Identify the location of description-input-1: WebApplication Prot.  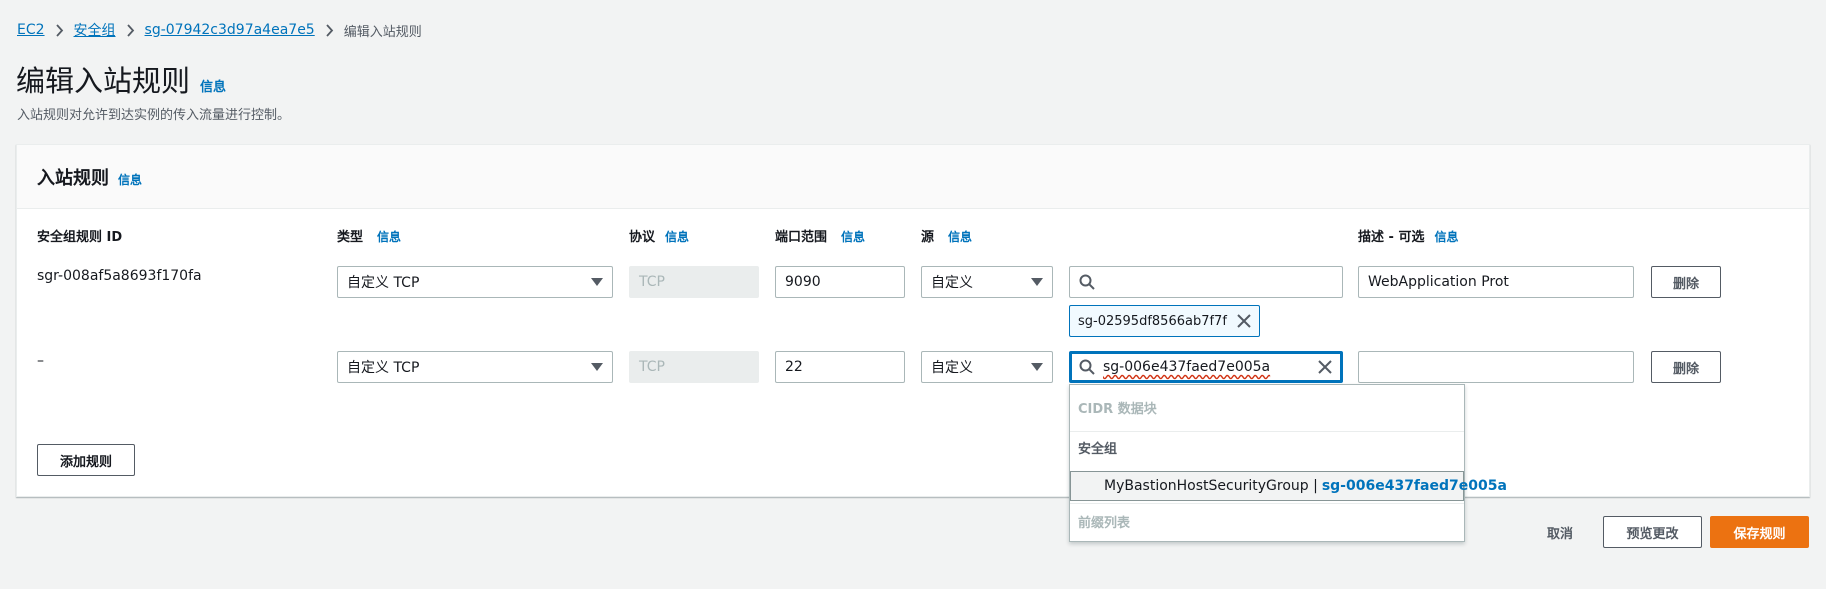
(1496, 282).